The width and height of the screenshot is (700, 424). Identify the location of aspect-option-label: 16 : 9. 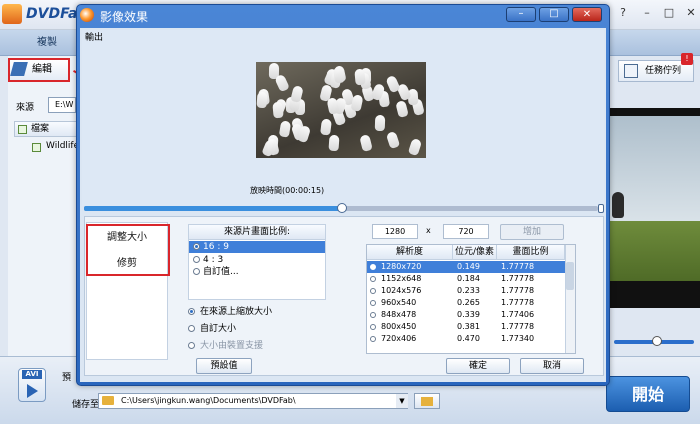
(216, 247).